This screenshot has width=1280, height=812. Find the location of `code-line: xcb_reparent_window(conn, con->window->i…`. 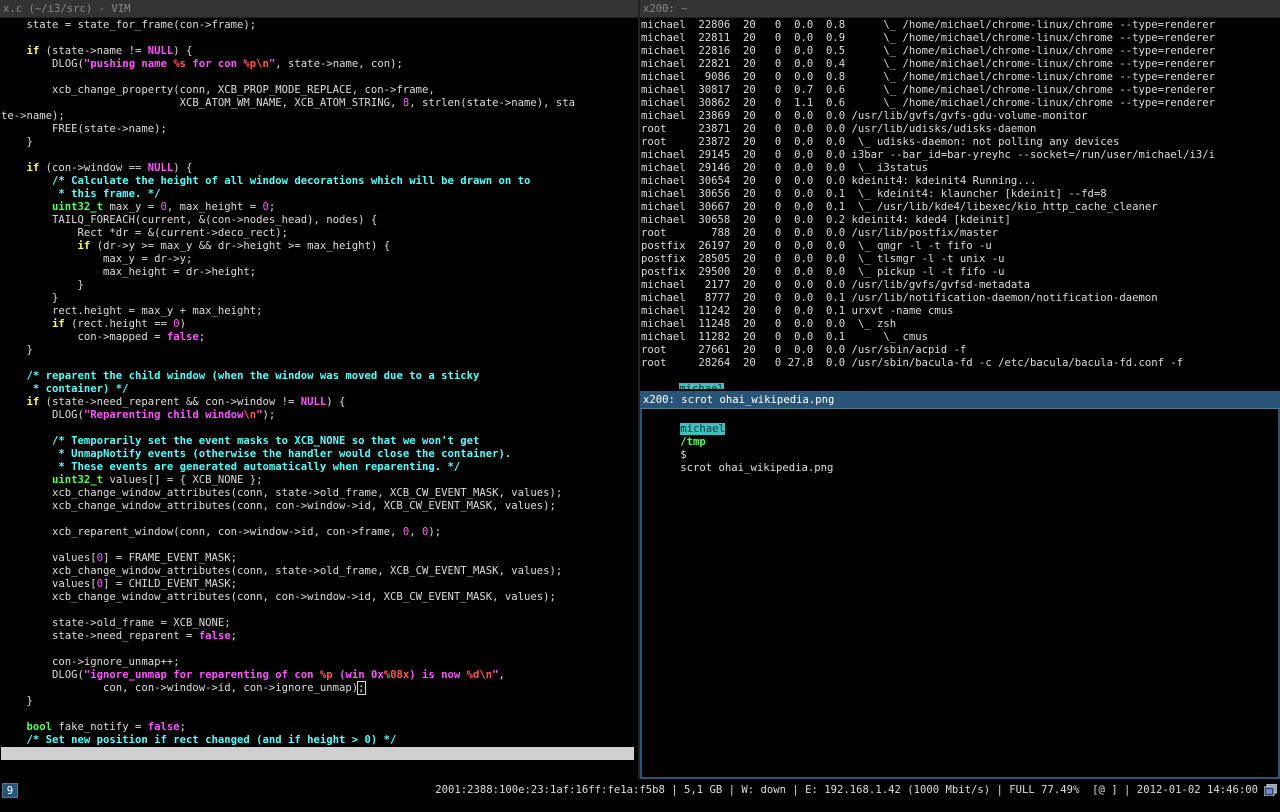

code-line: xcb_reparent_window(conn, con->window->i… is located at coordinates (320, 532).